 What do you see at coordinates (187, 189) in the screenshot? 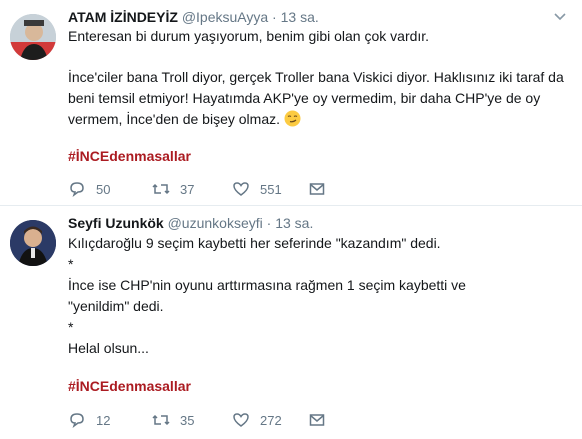
I see `retweet-count: 37` at bounding box center [187, 189].